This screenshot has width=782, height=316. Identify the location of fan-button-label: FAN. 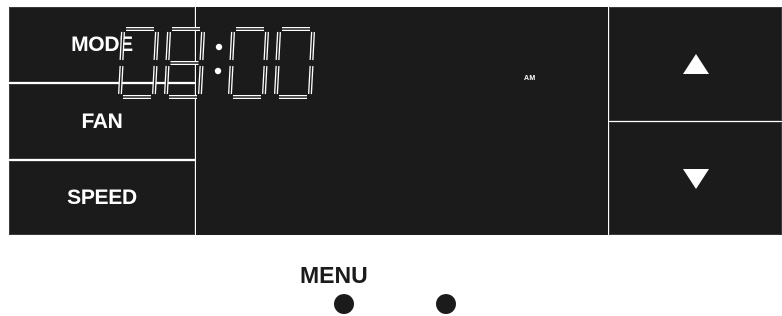
(102, 121).